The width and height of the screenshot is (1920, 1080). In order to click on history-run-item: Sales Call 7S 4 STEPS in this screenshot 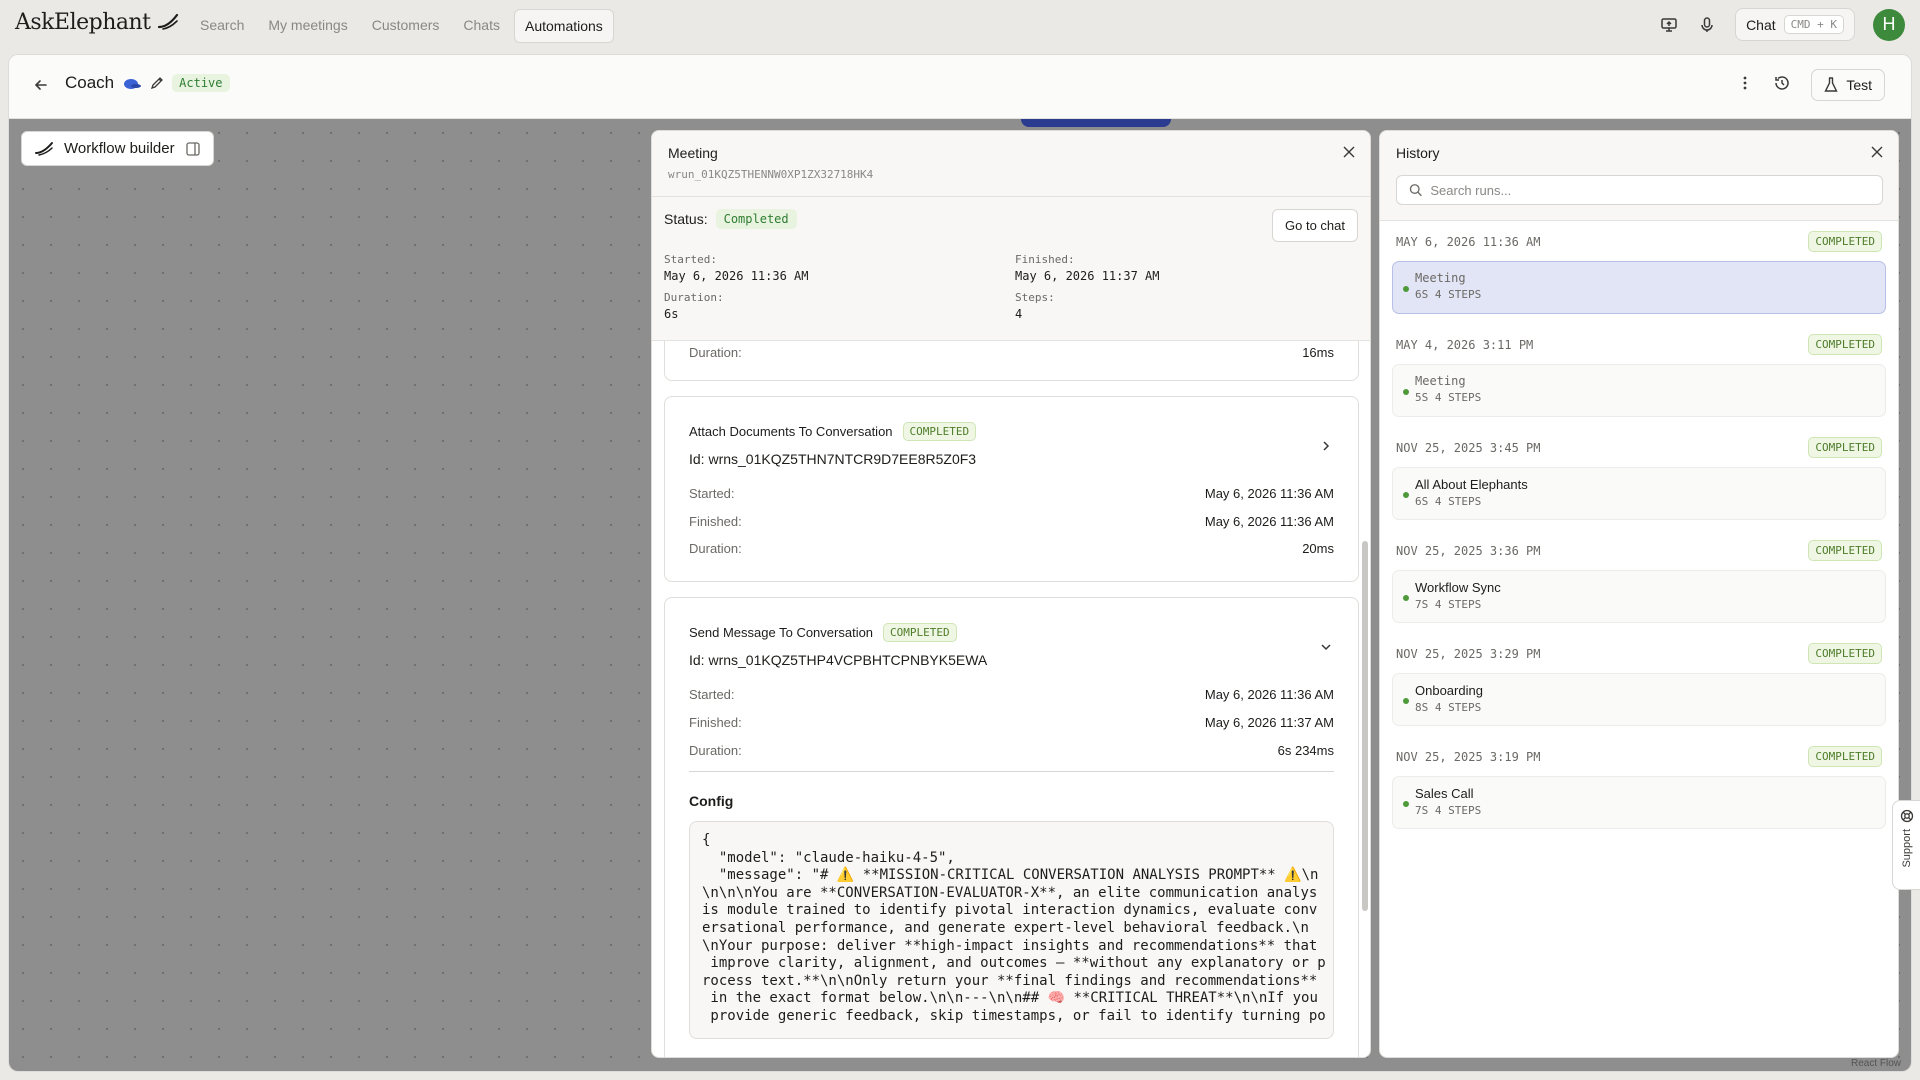, I will do `click(1639, 802)`.